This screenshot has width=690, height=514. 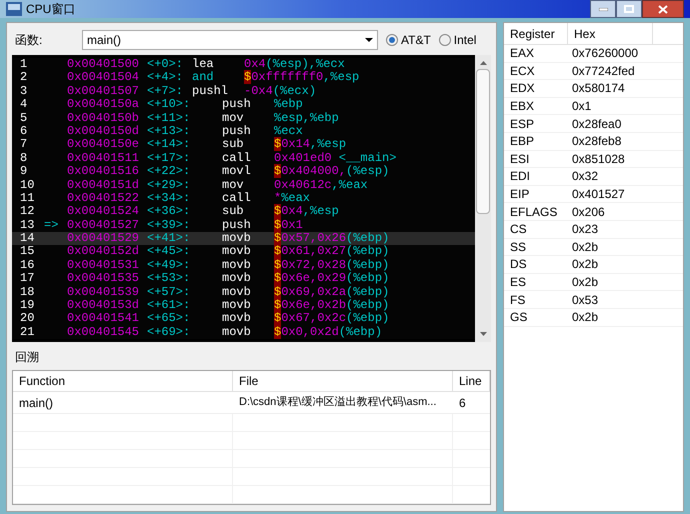 What do you see at coordinates (237, 172) in the screenshot?
I see `mnemonic: movl` at bounding box center [237, 172].